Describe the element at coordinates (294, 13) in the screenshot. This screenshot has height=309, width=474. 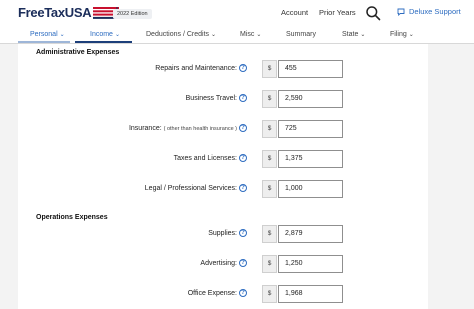
I see `account-link: Account` at that location.